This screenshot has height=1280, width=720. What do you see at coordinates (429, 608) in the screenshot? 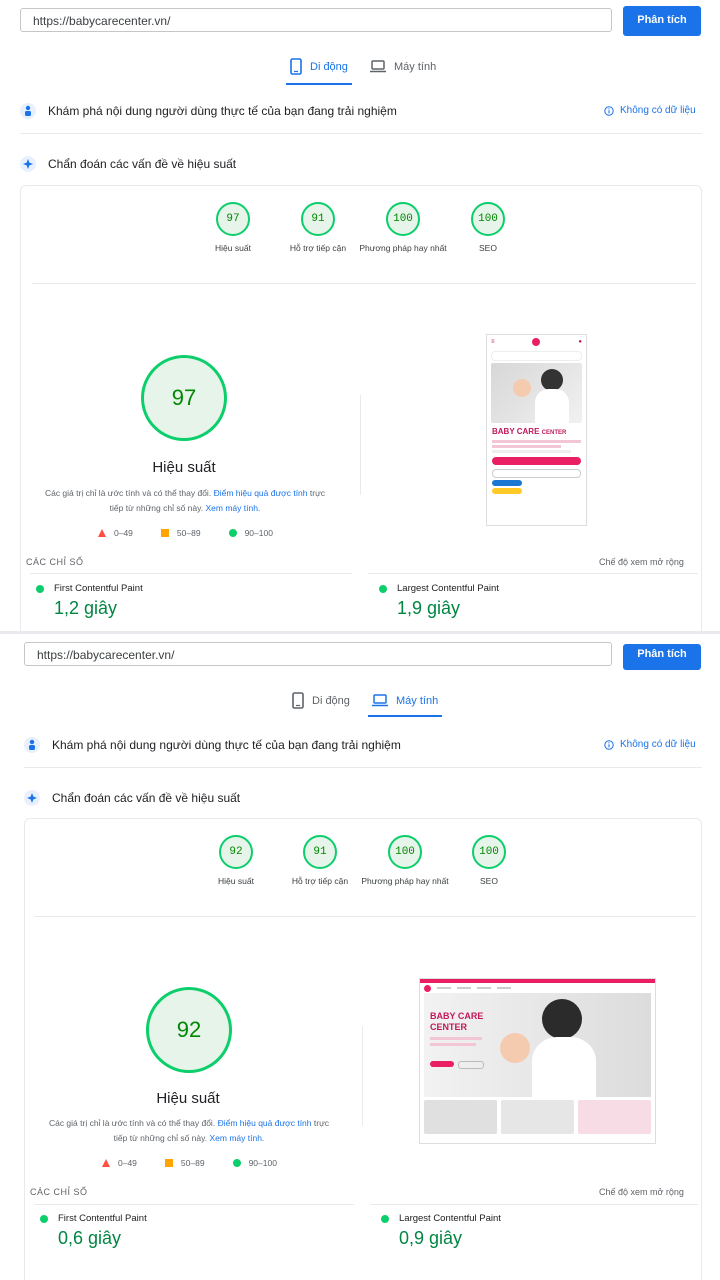
I see `metric-lcp-value: 1,9 giây` at bounding box center [429, 608].